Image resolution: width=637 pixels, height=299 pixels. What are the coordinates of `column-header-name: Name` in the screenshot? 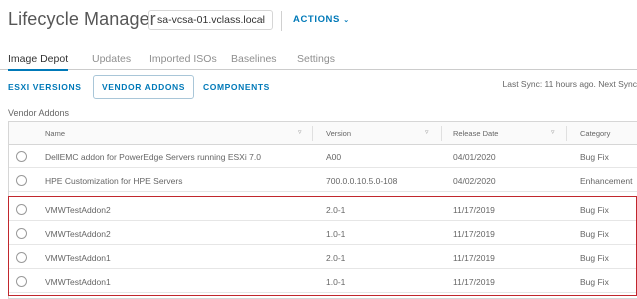 It's located at (55, 133).